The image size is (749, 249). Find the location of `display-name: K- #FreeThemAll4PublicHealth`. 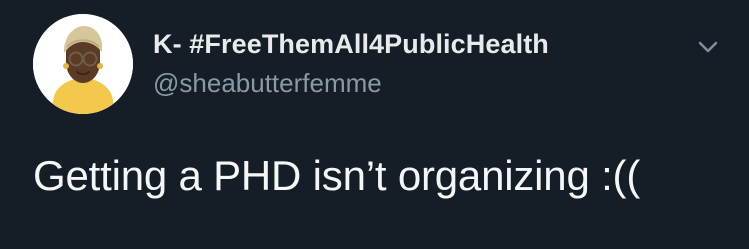

display-name: K- #FreeThemAll4PublicHealth is located at coordinates (351, 44).